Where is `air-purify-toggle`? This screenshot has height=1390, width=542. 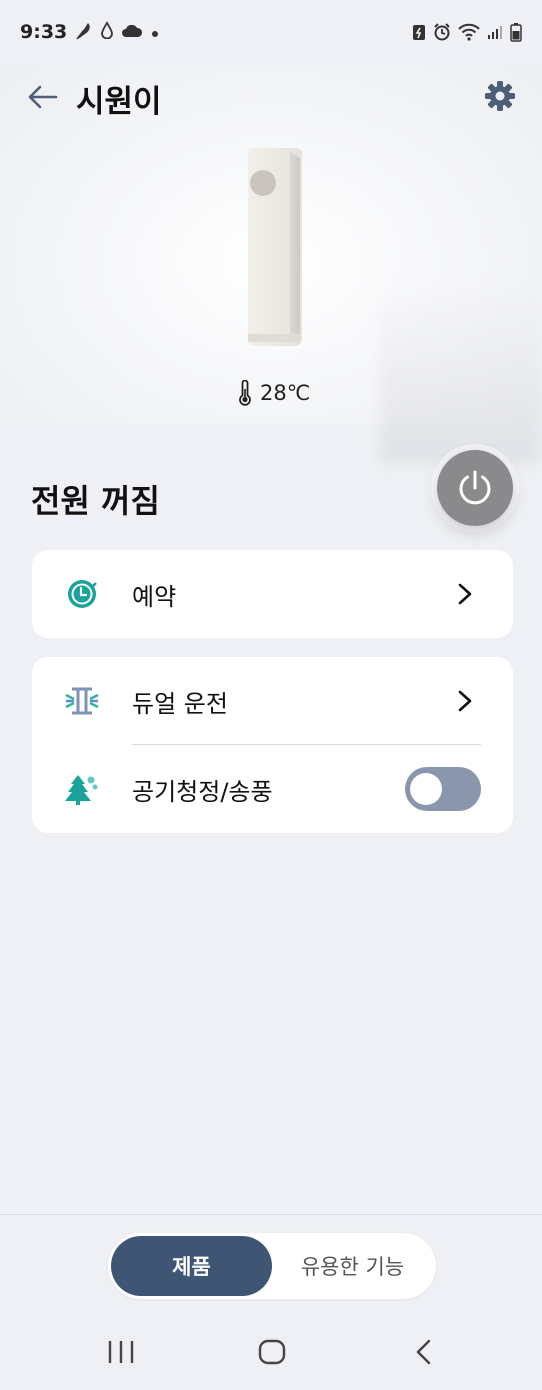
air-purify-toggle is located at coordinates (443, 789).